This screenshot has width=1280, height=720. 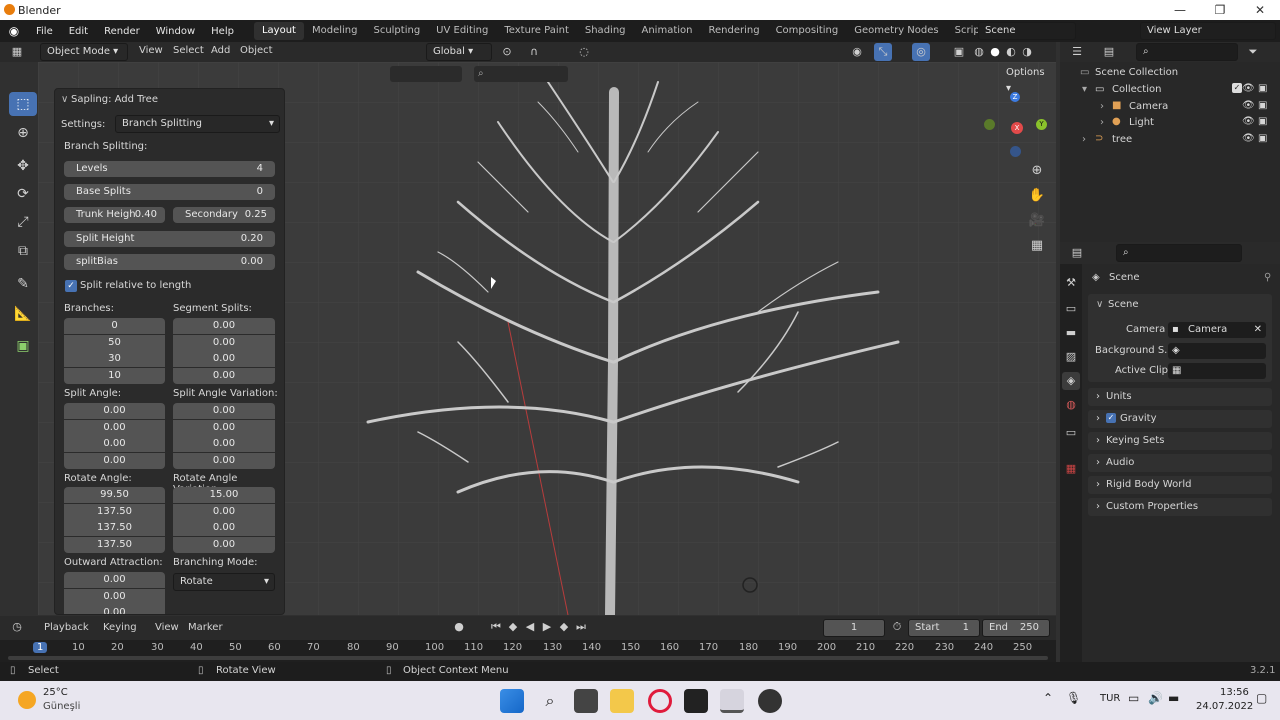 What do you see at coordinates (396, 31) in the screenshot?
I see `tab-sculpting: Sculpting` at bounding box center [396, 31].